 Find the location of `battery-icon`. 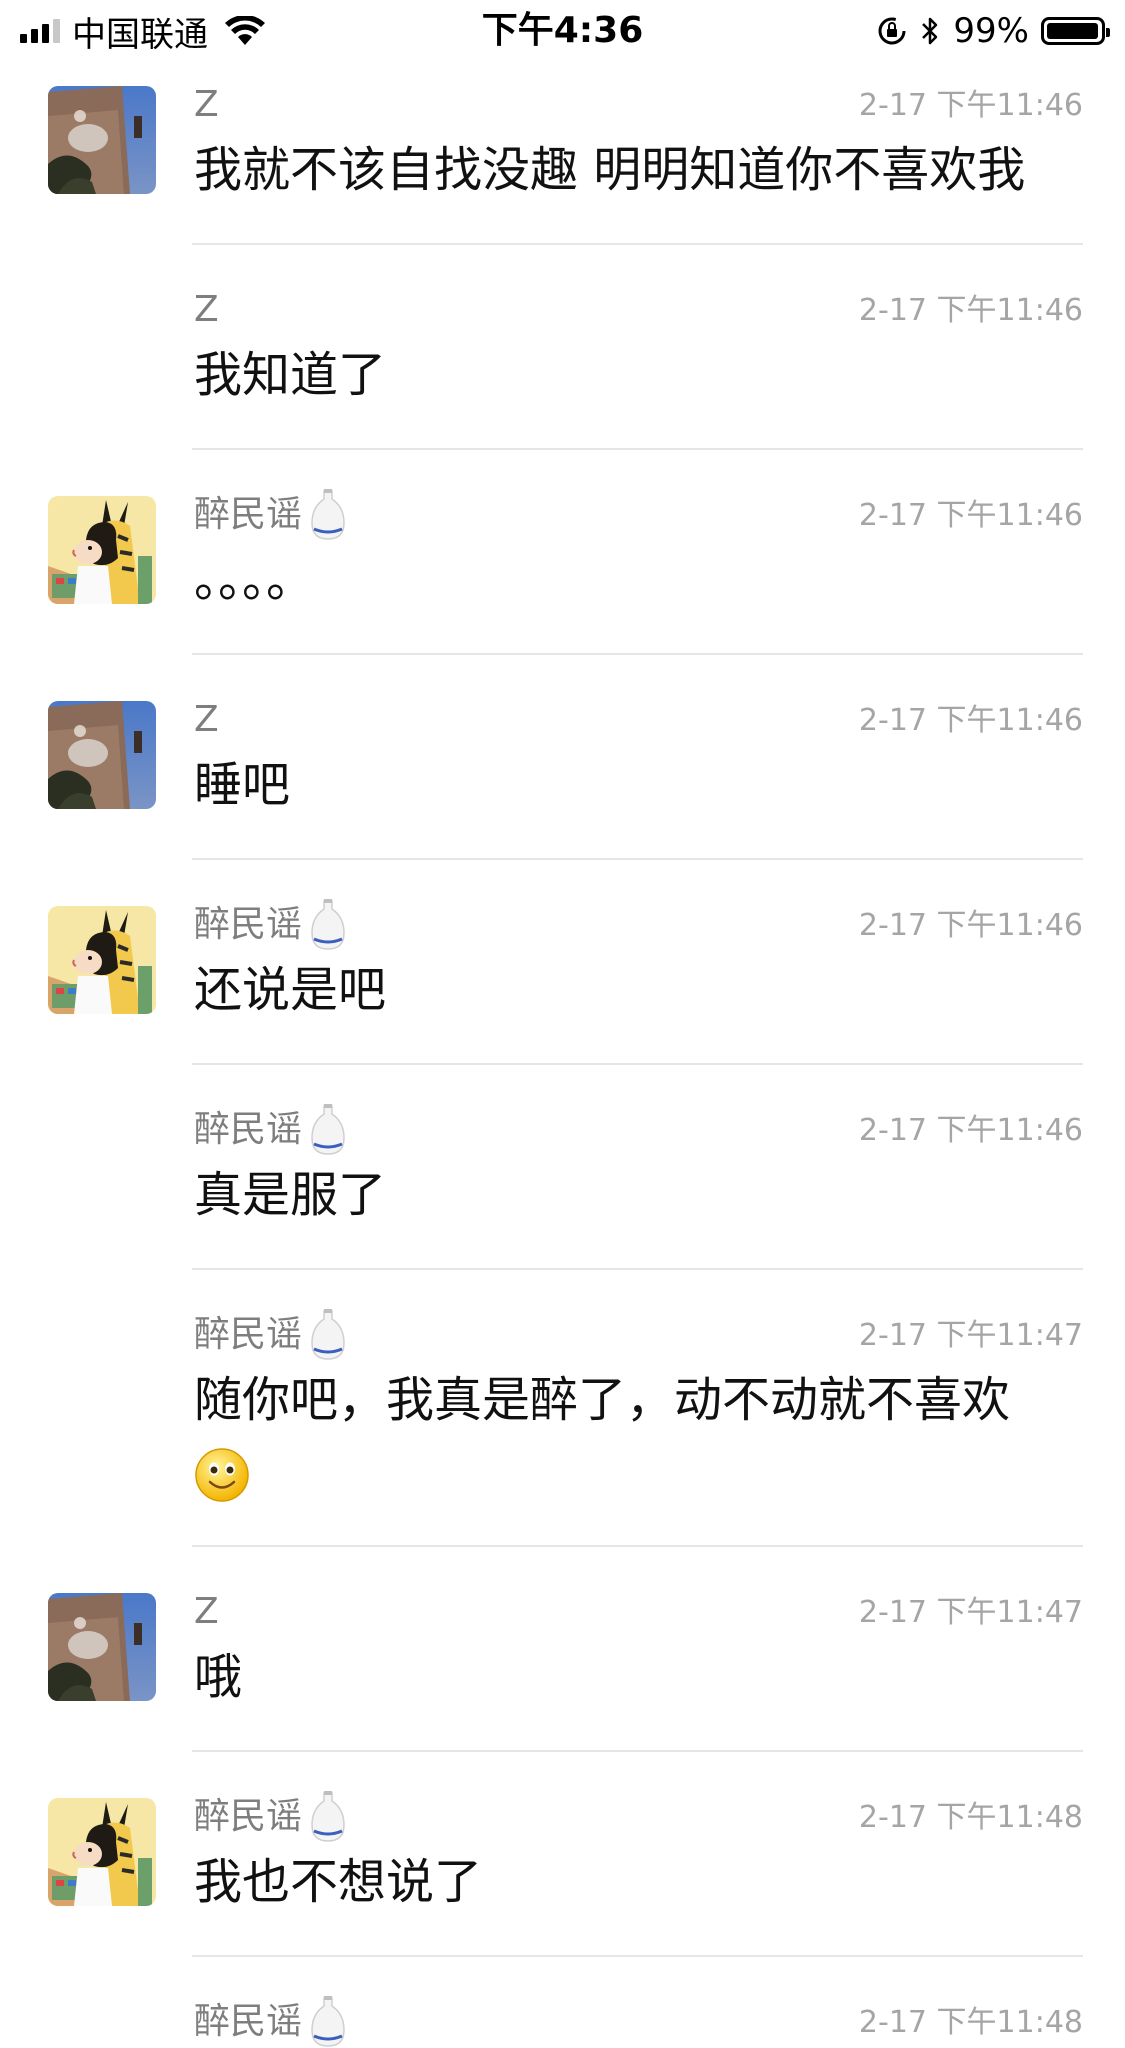

battery-icon is located at coordinates (1075, 31).